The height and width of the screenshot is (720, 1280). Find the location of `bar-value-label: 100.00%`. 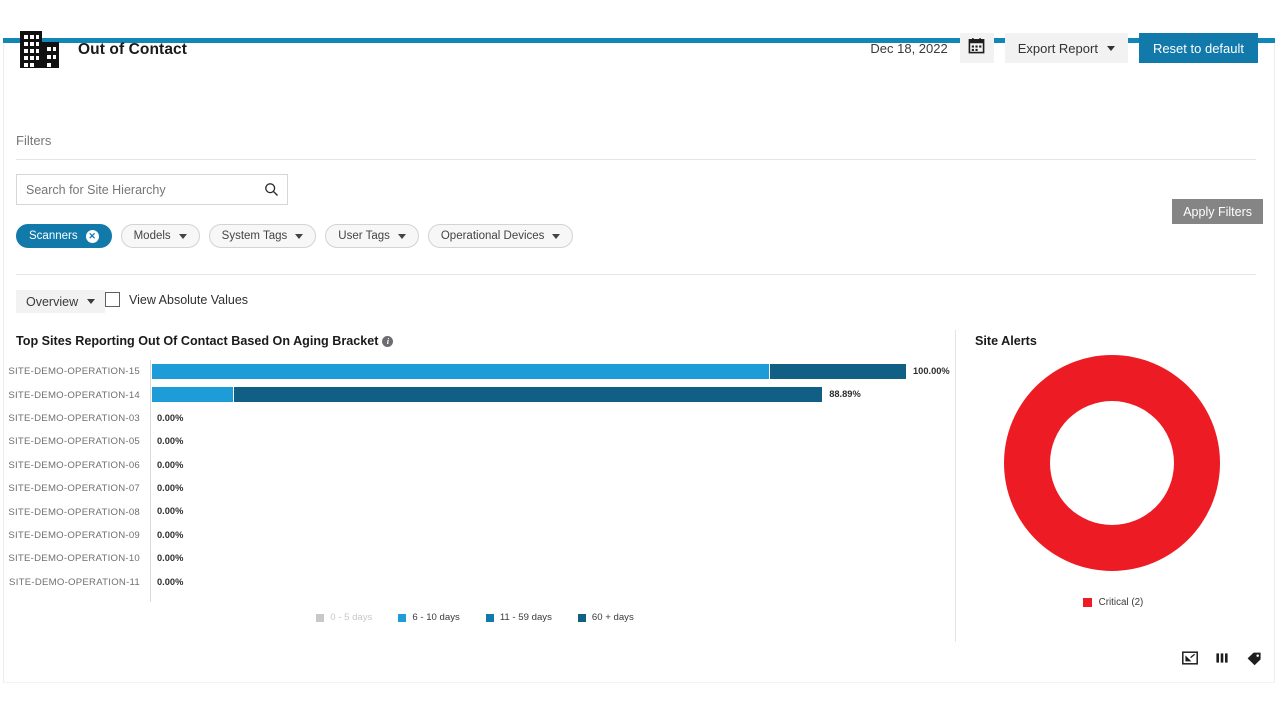

bar-value-label: 100.00% is located at coordinates (931, 371).